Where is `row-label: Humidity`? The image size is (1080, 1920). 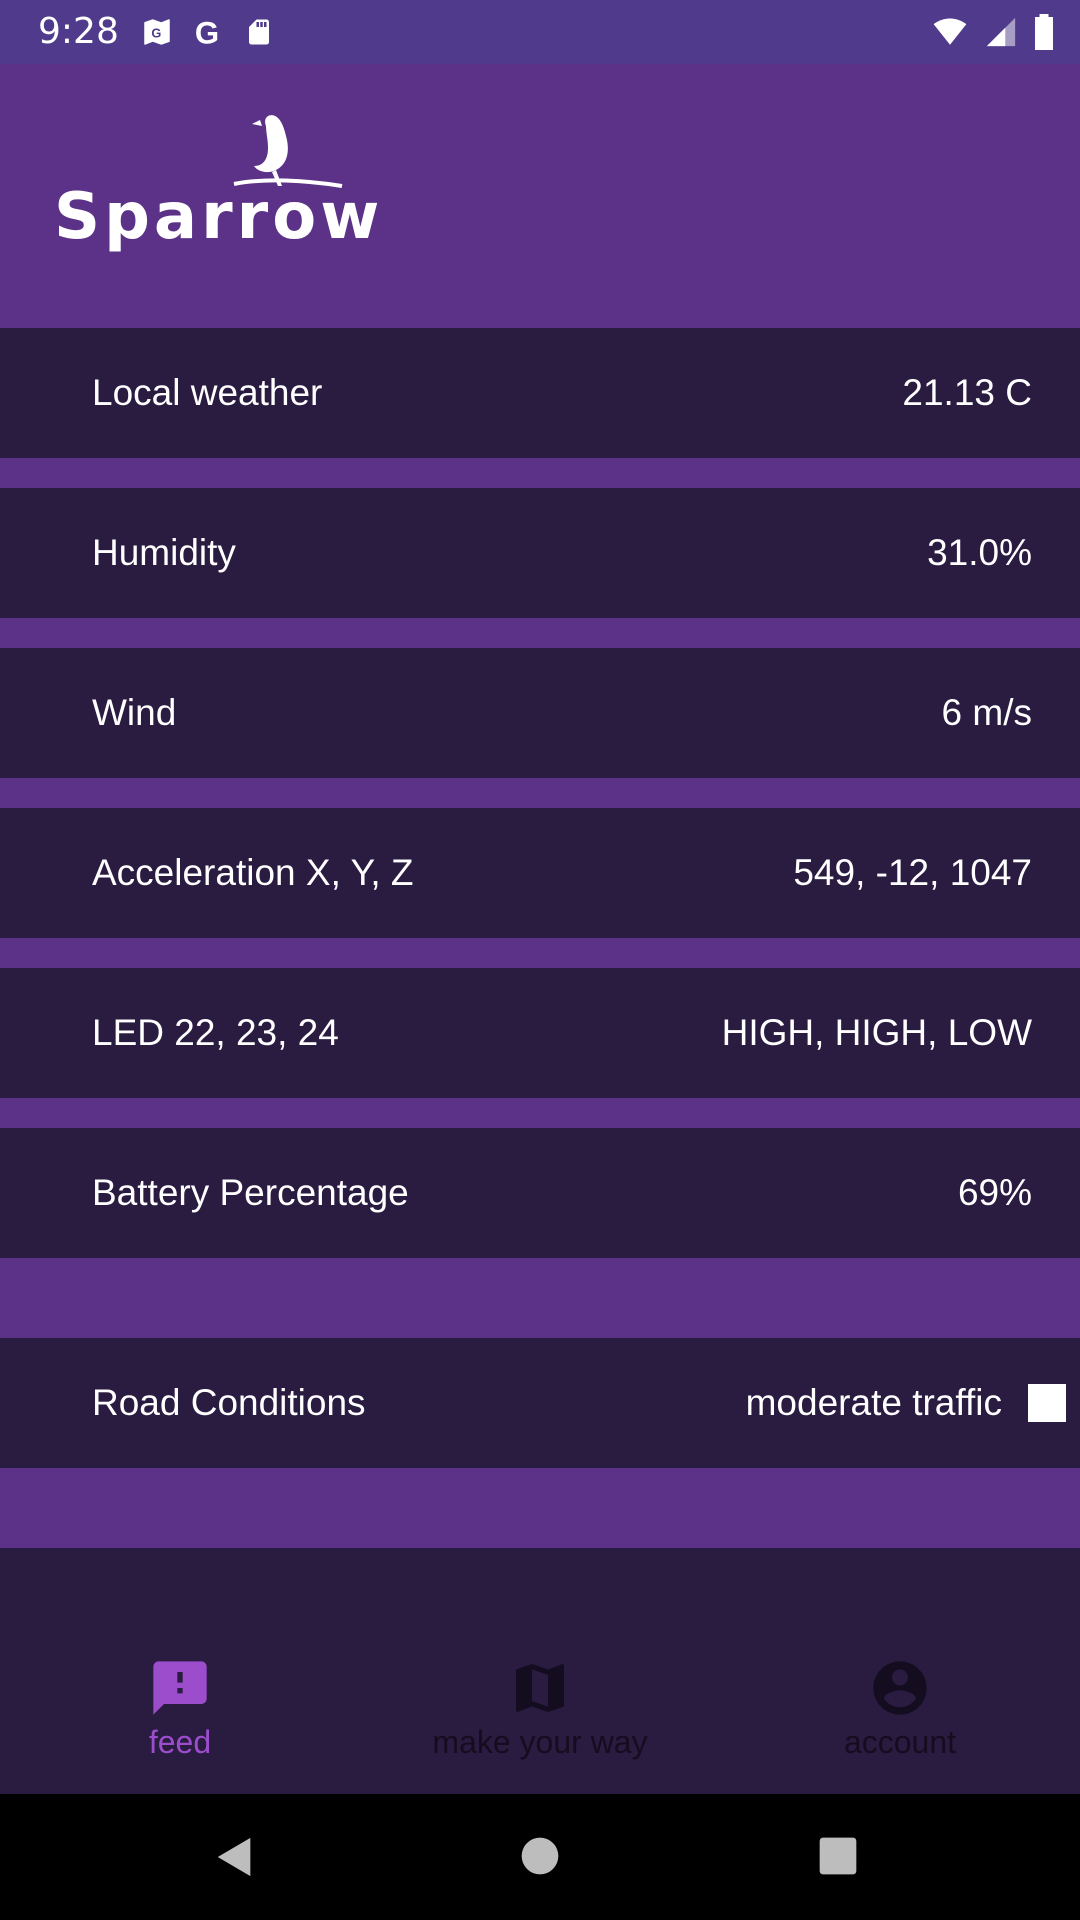
row-label: Humidity is located at coordinates (164, 552).